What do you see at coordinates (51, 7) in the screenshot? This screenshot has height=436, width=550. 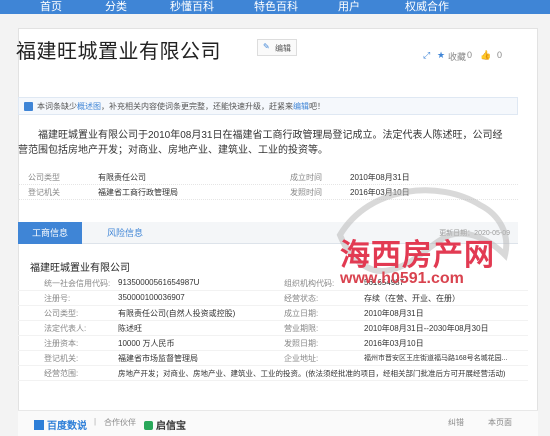 I see `nav-item-home: 首页` at bounding box center [51, 7].